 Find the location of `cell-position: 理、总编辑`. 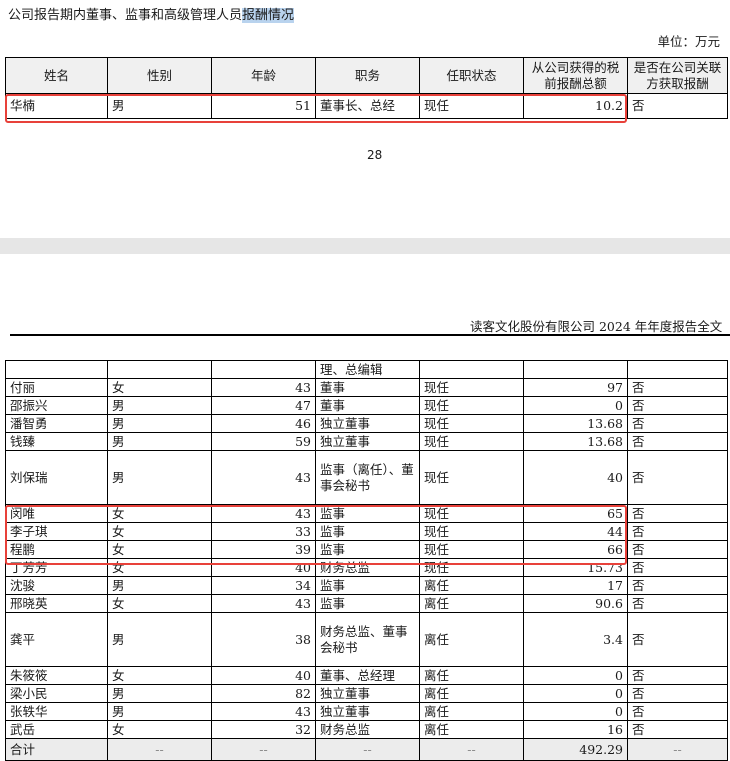

cell-position: 理、总编辑 is located at coordinates (367, 369).